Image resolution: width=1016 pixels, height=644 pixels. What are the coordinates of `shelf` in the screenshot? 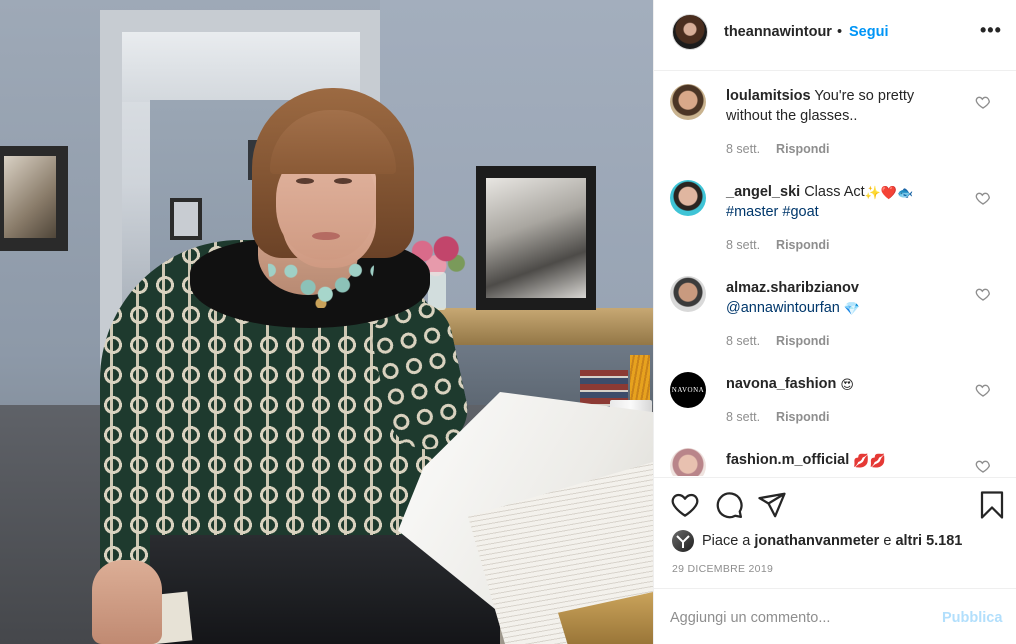 It's located at (541, 328).